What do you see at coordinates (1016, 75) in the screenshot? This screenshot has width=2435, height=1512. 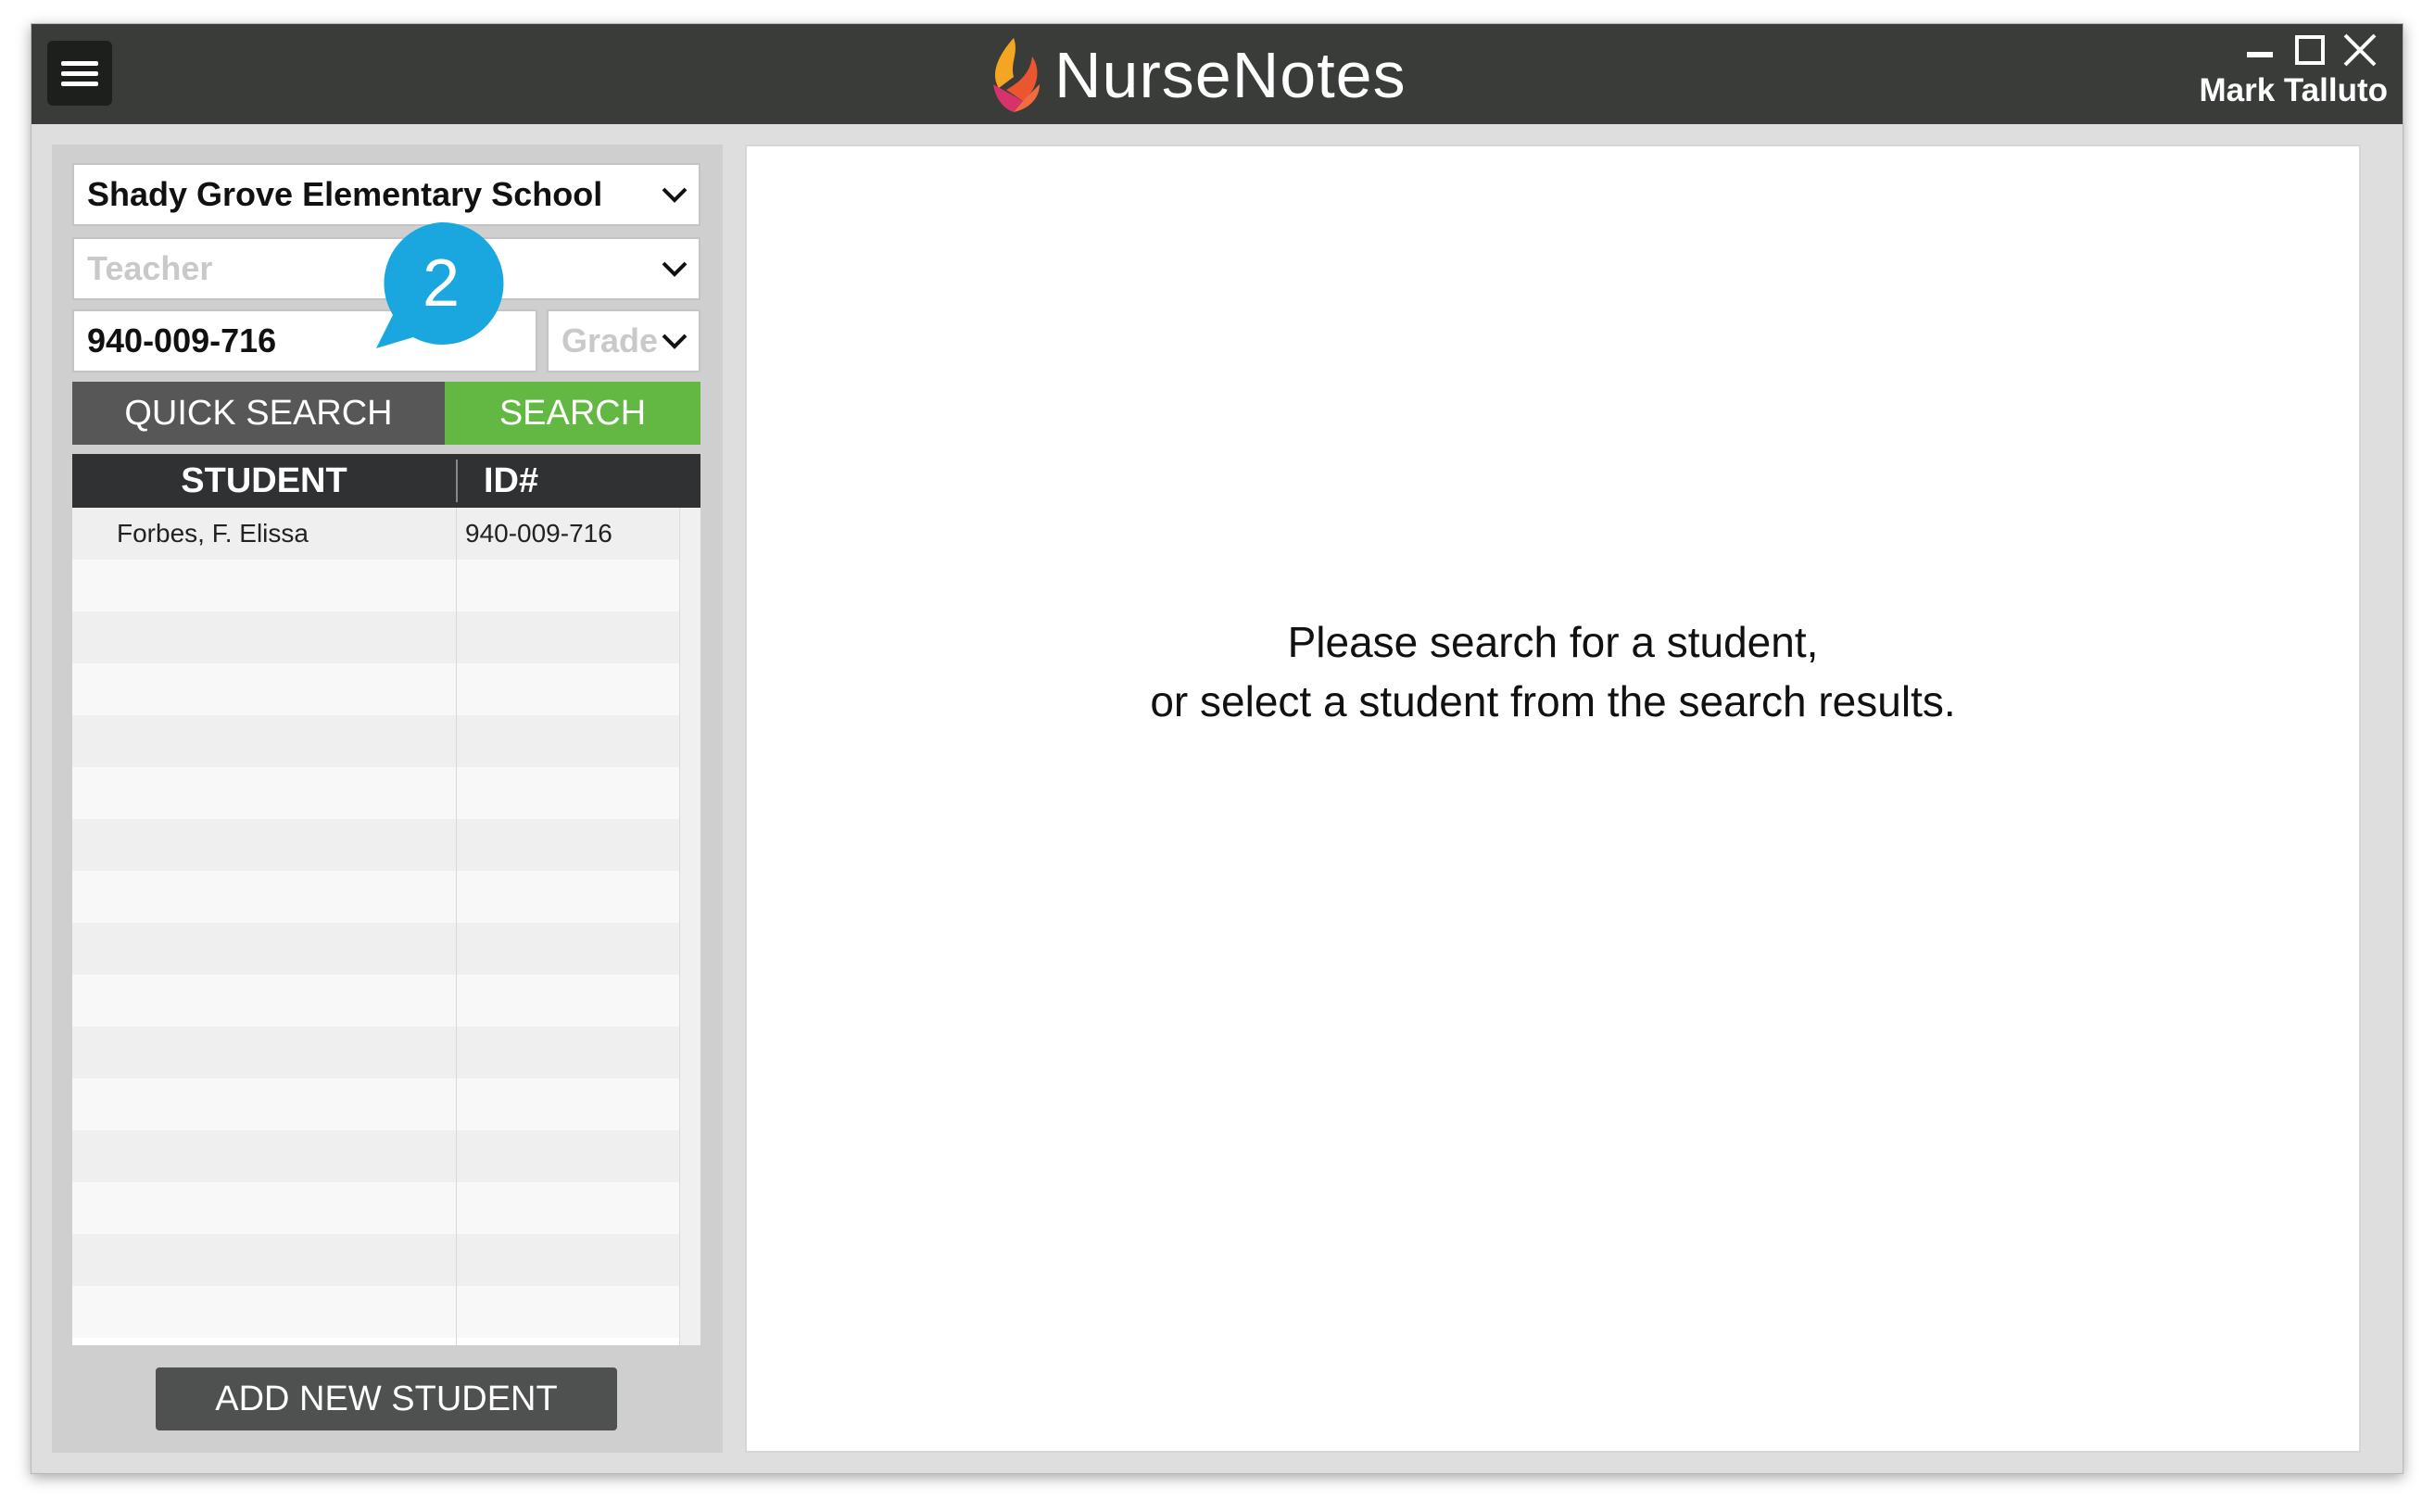 I see `flame-logo-icon` at bounding box center [1016, 75].